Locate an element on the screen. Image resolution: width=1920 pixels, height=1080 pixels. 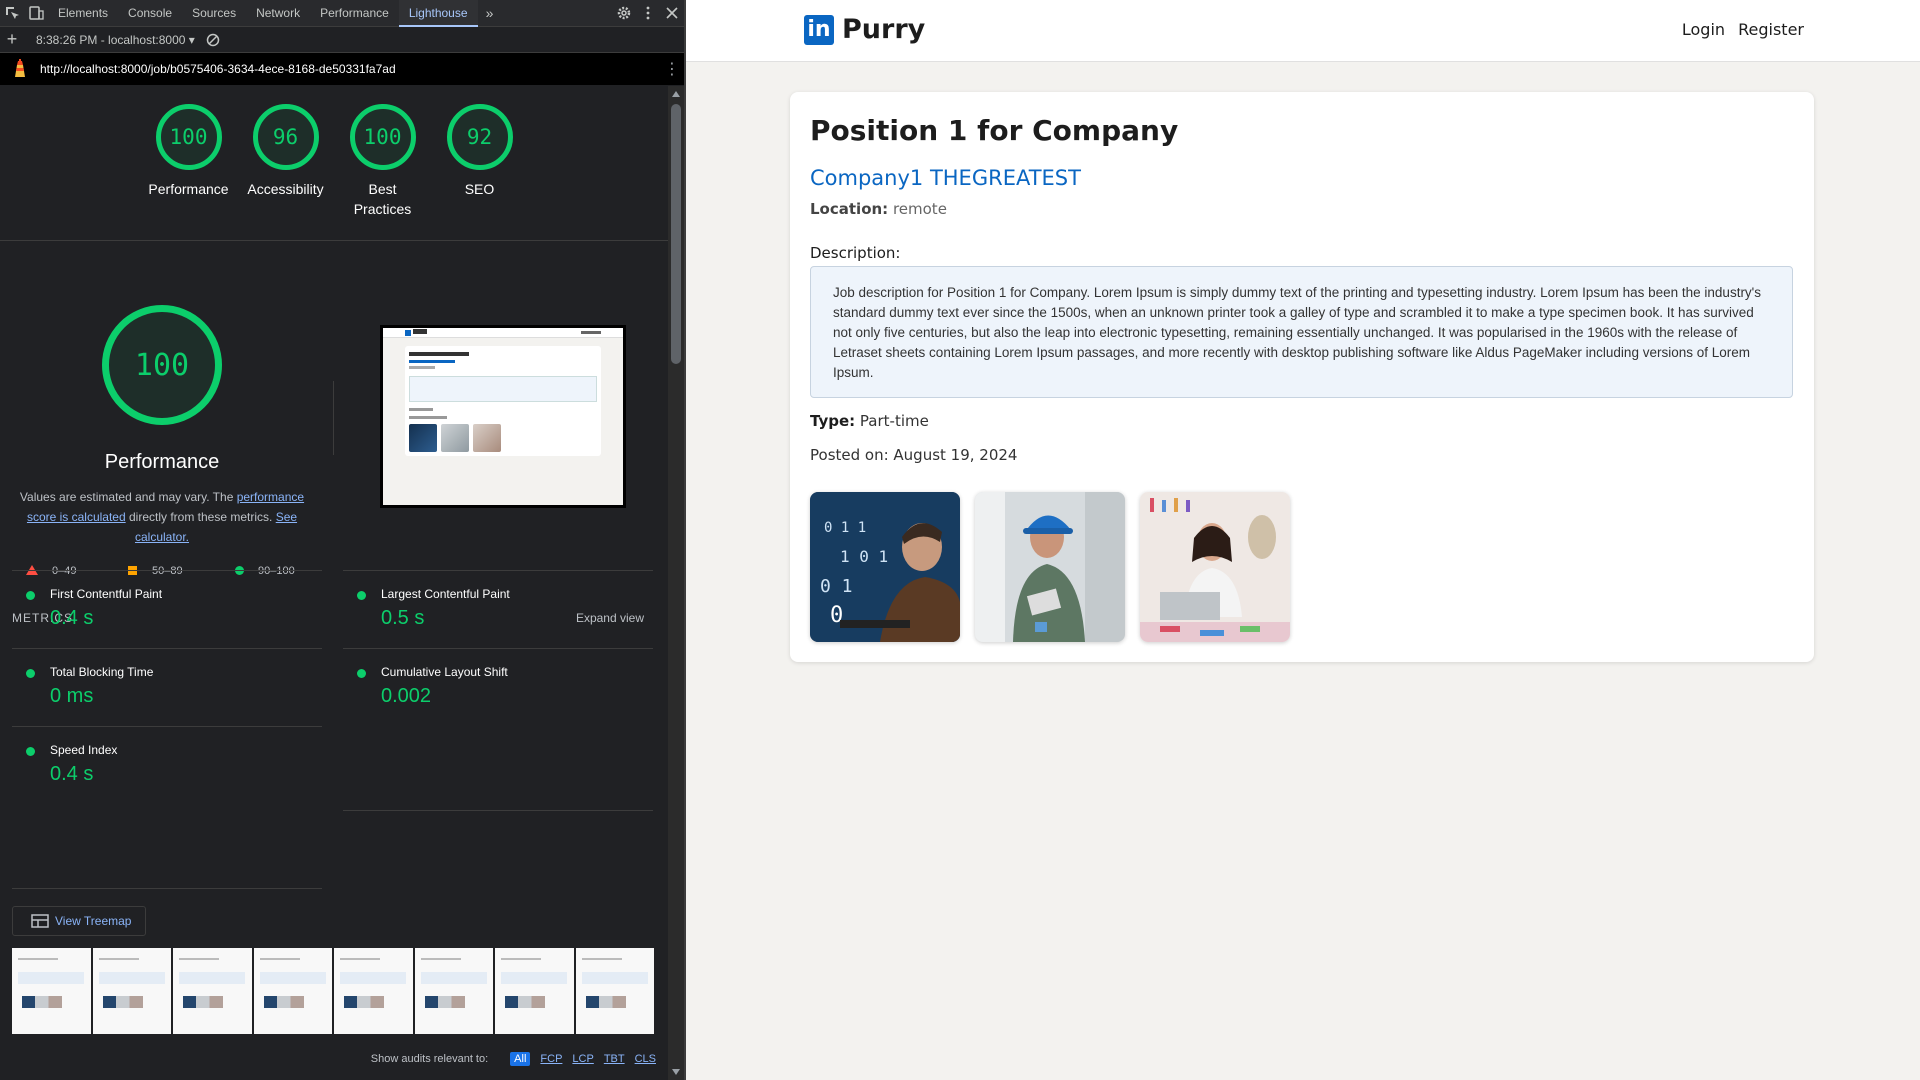
device-toolbar-icon is located at coordinates (36, 13).